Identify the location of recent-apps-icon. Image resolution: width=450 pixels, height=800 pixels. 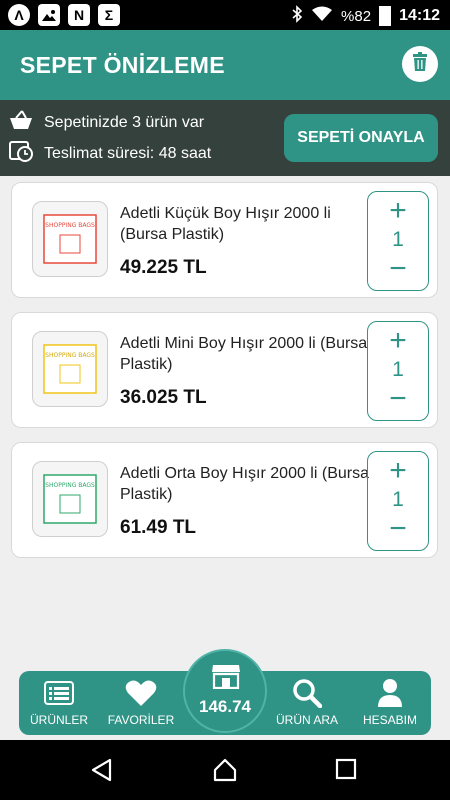
(346, 771).